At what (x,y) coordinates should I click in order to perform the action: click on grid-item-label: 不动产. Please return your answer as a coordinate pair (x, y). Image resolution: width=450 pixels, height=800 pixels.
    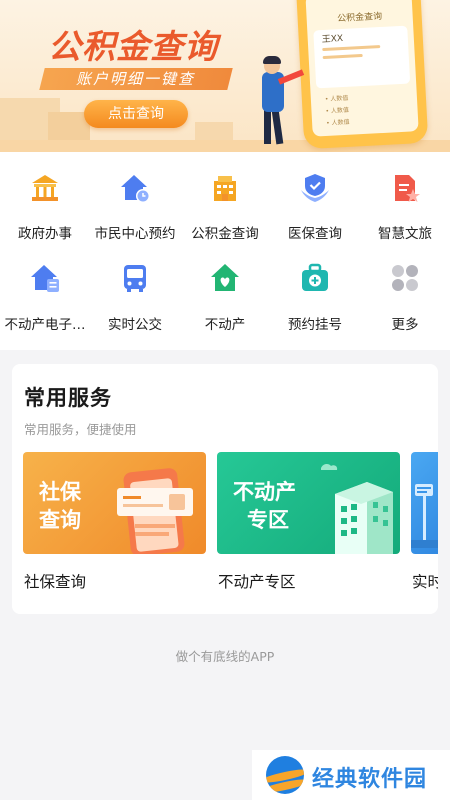
    Looking at the image, I should click on (225, 325).